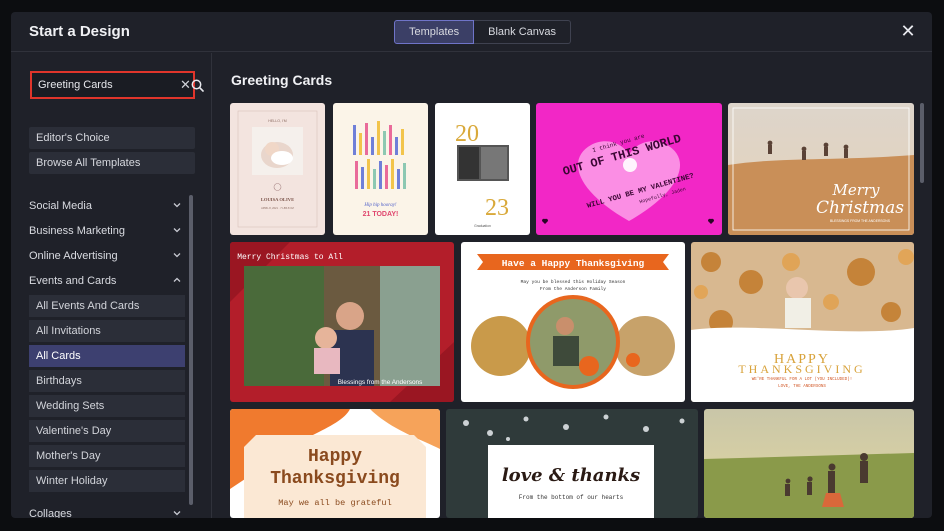  I want to click on close-icon: ✕, so click(908, 31).